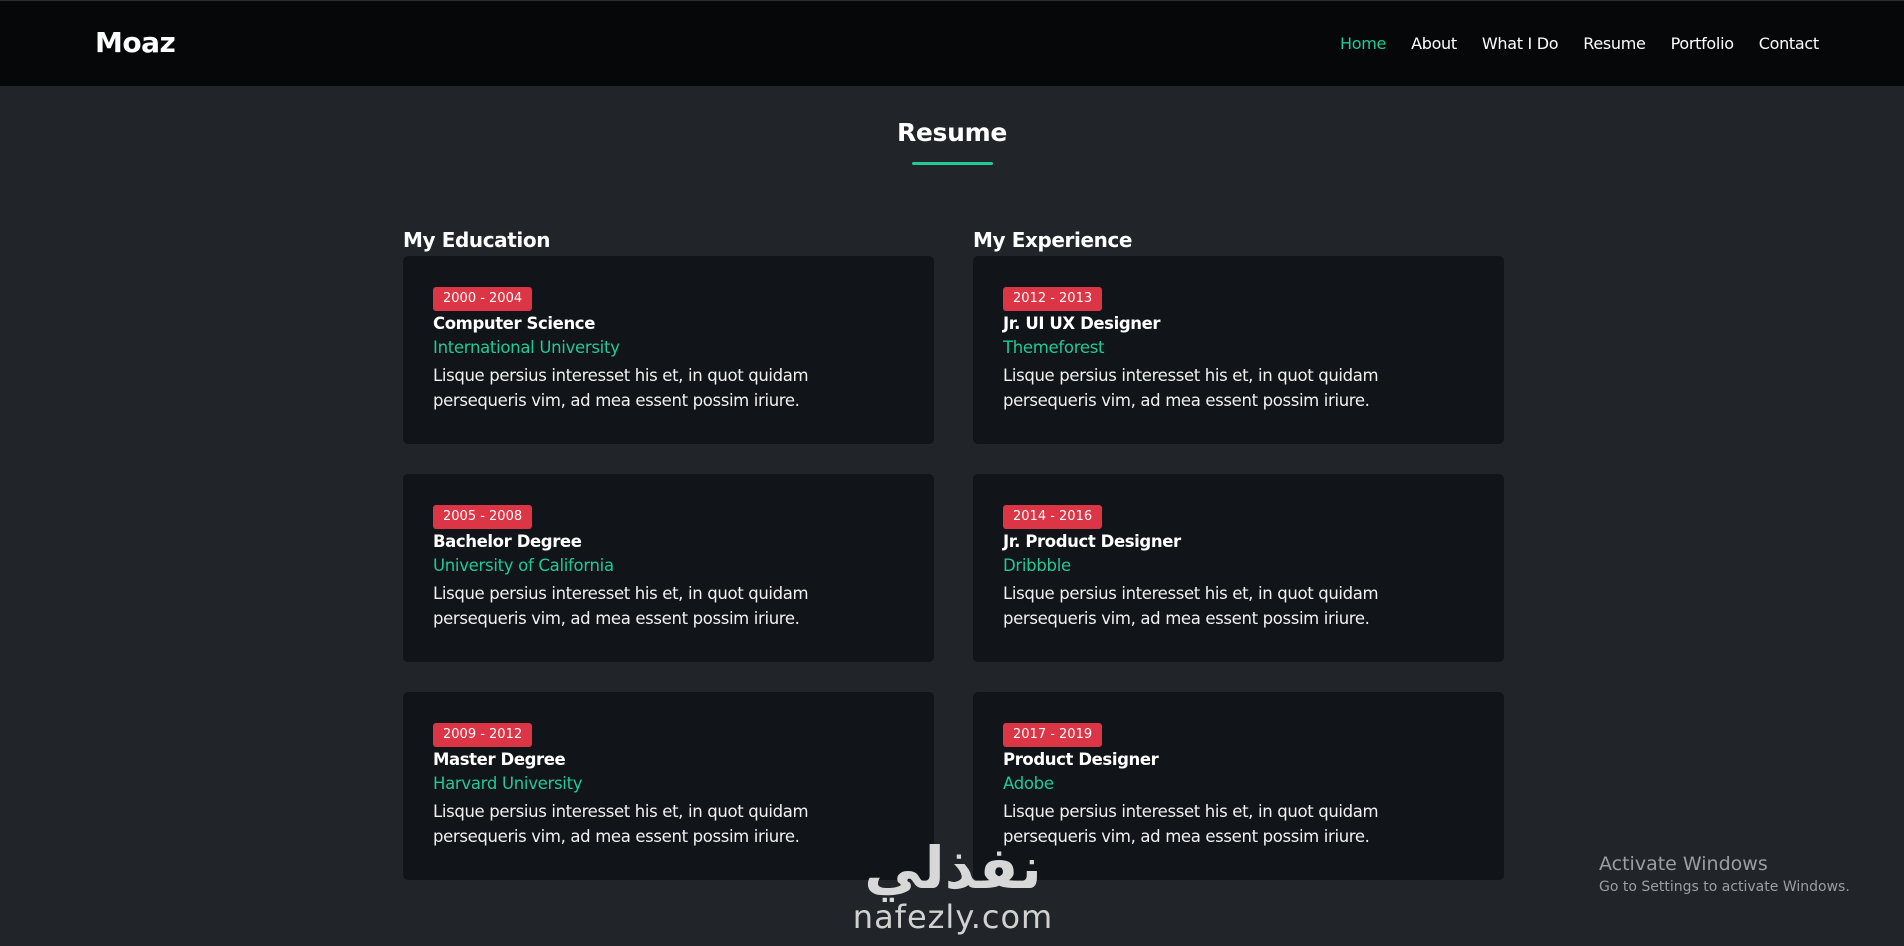 Image resolution: width=1904 pixels, height=946 pixels. I want to click on activate-windows-title: Activate Windows, so click(1683, 864).